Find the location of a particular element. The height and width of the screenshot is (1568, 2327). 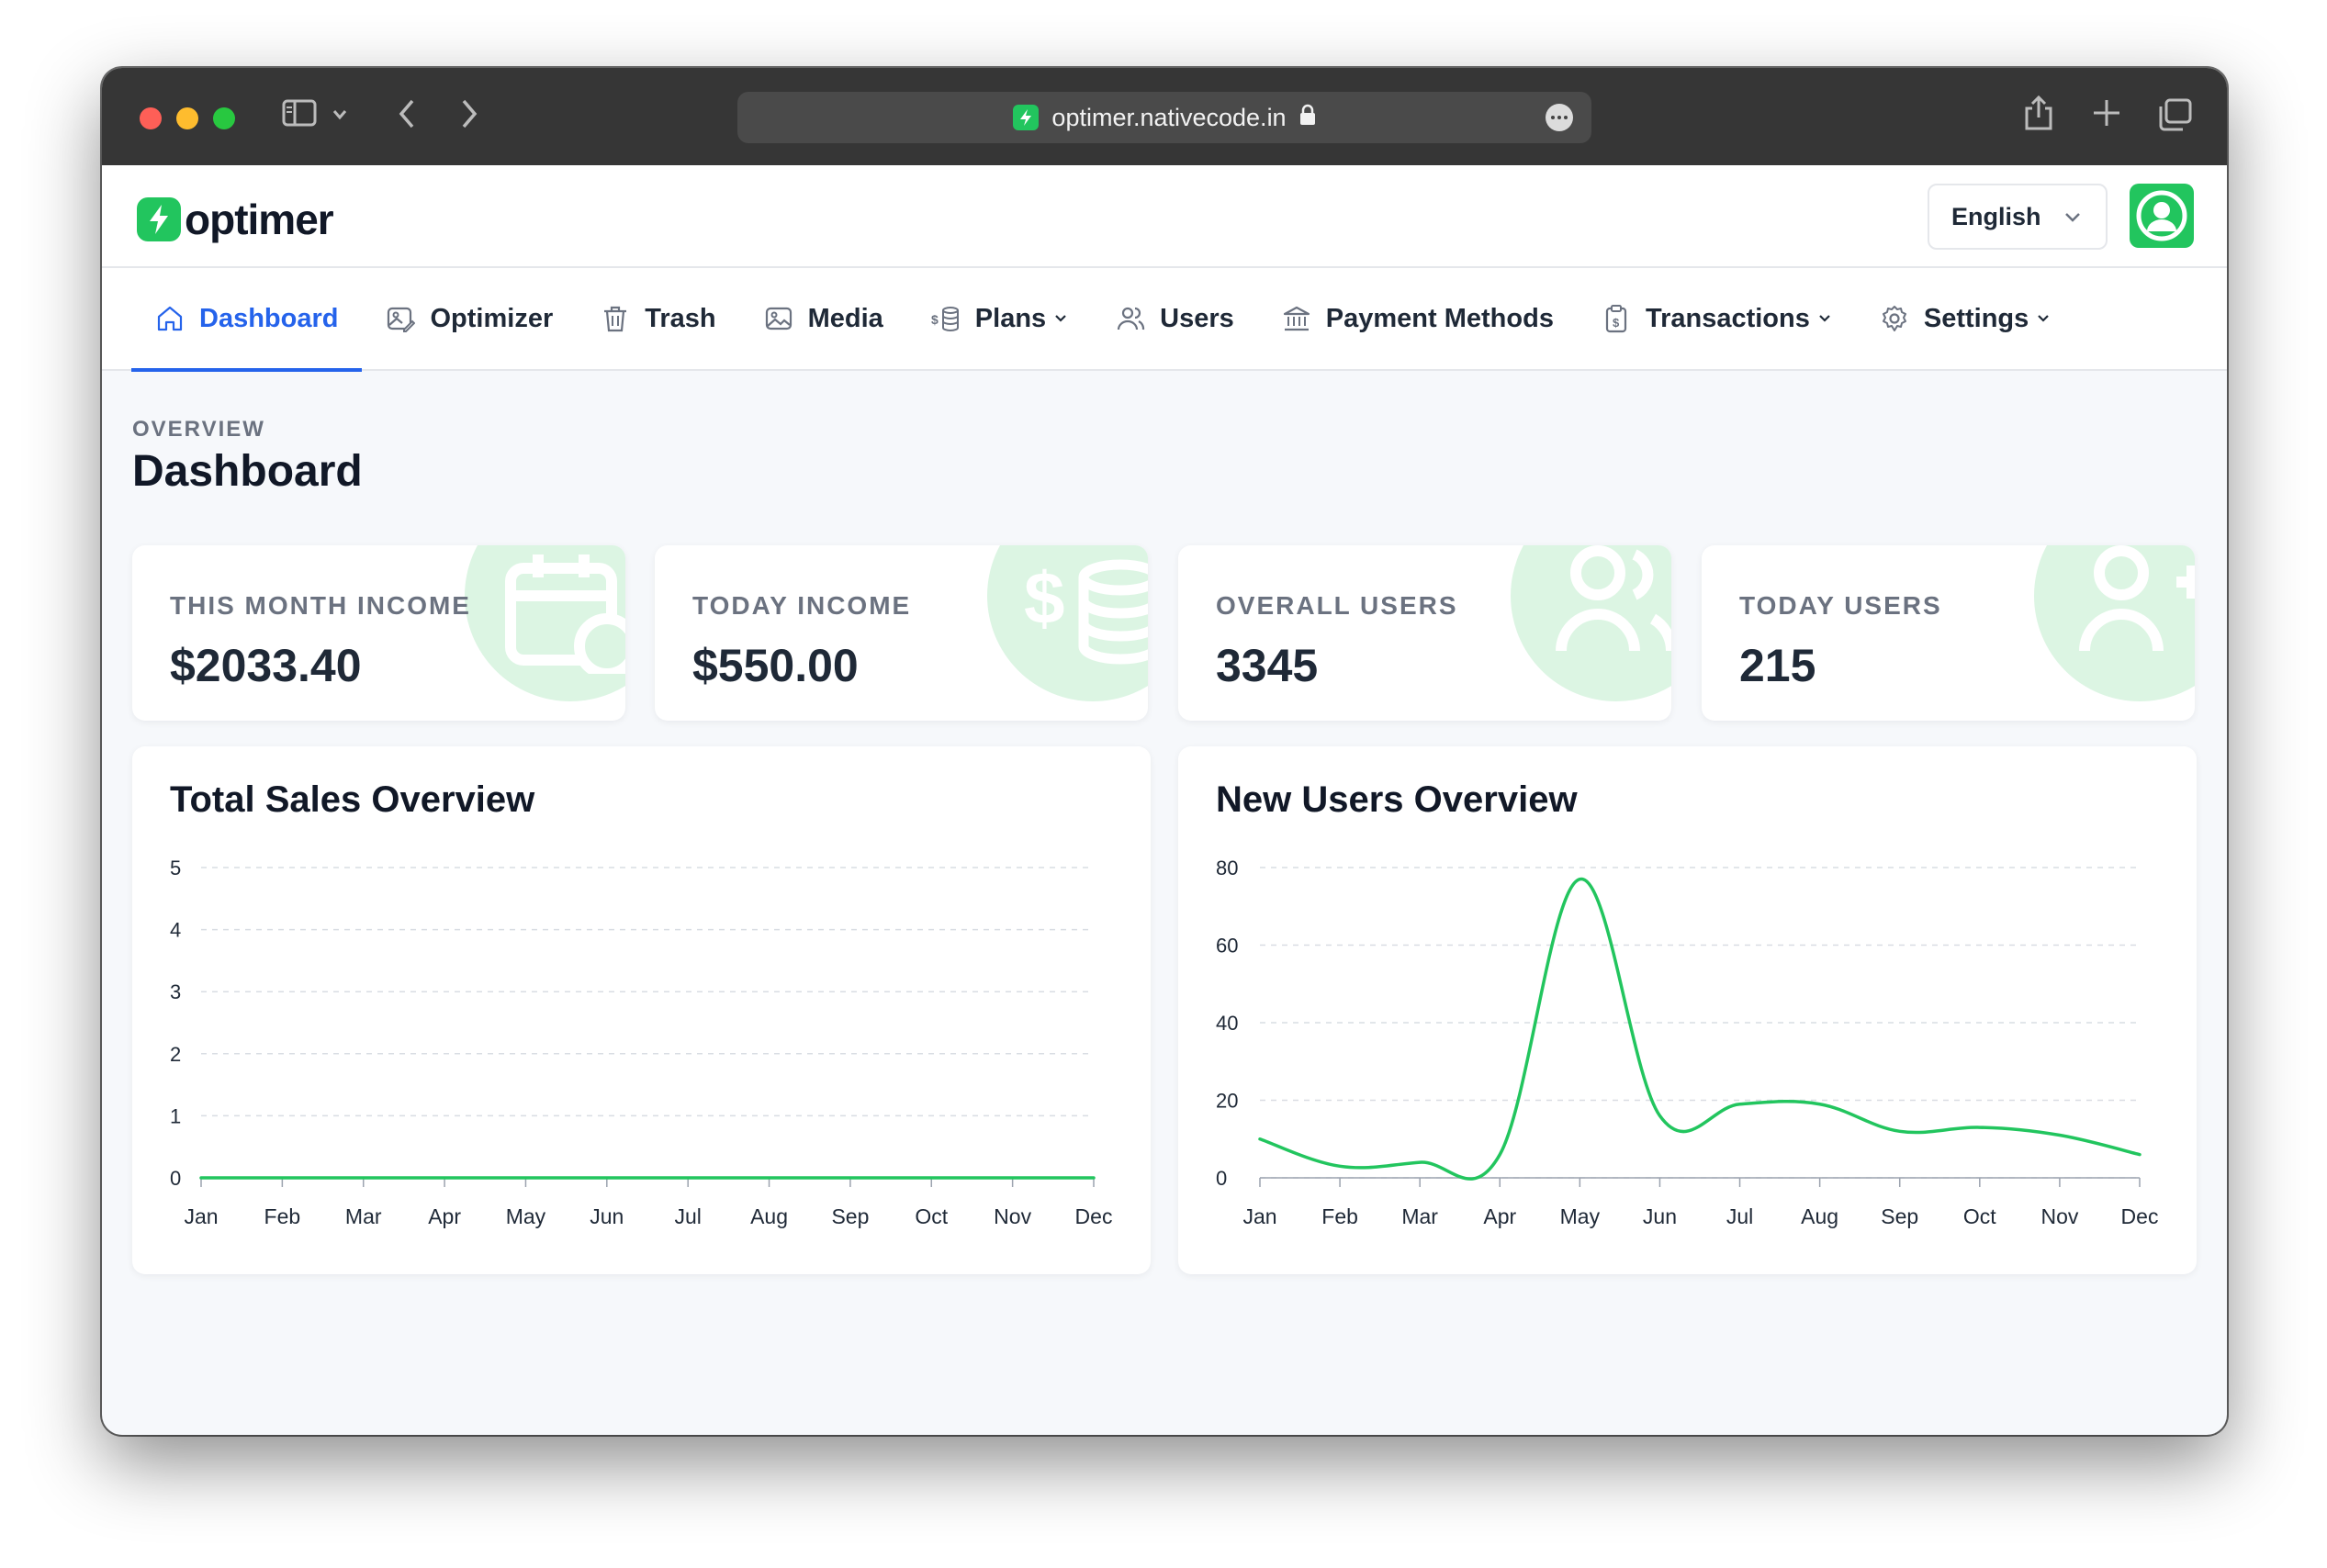

y-tick-label: 4 is located at coordinates (175, 930).